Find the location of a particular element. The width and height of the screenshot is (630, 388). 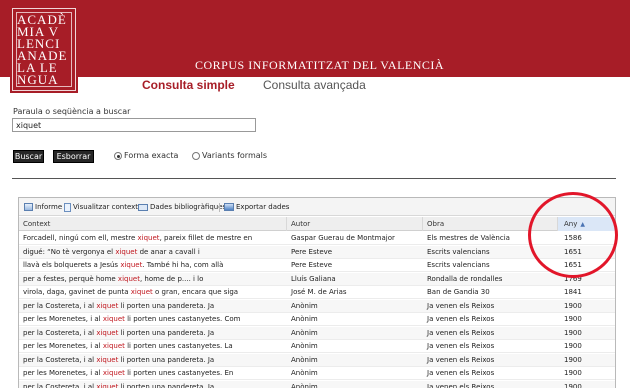

academia-logo: ACADÈ MIA V LENCI ANADE LA LE NGUA is located at coordinates (44, 49).